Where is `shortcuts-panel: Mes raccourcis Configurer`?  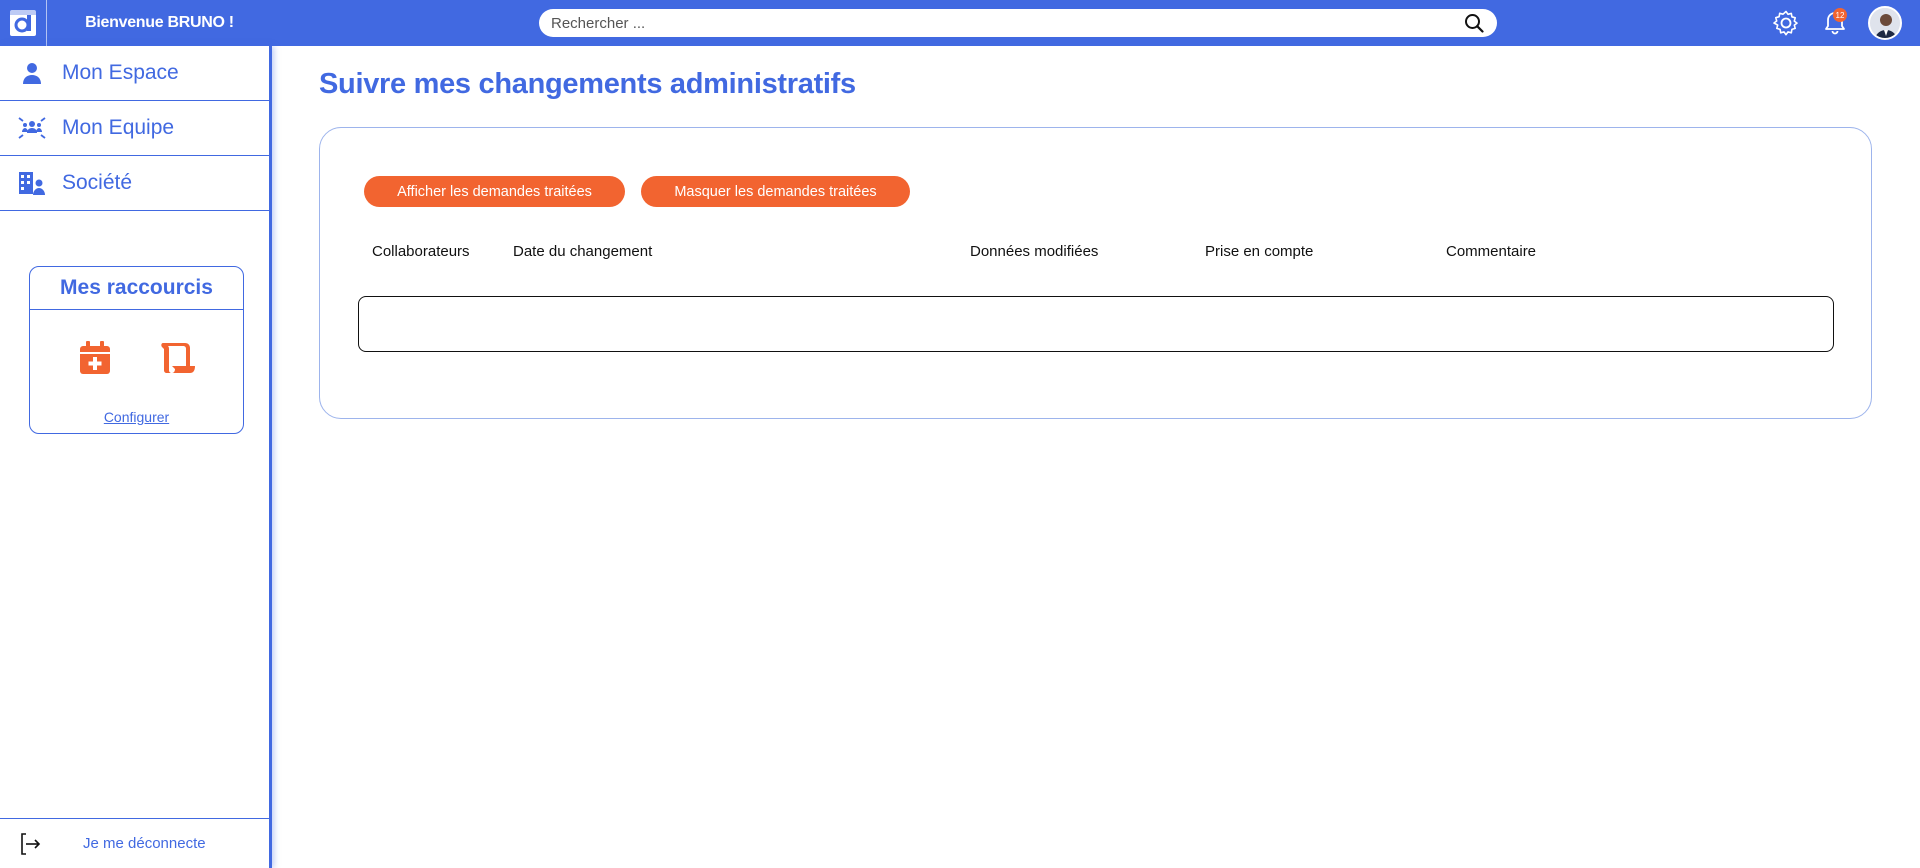 shortcuts-panel: Mes raccourcis Configurer is located at coordinates (136, 350).